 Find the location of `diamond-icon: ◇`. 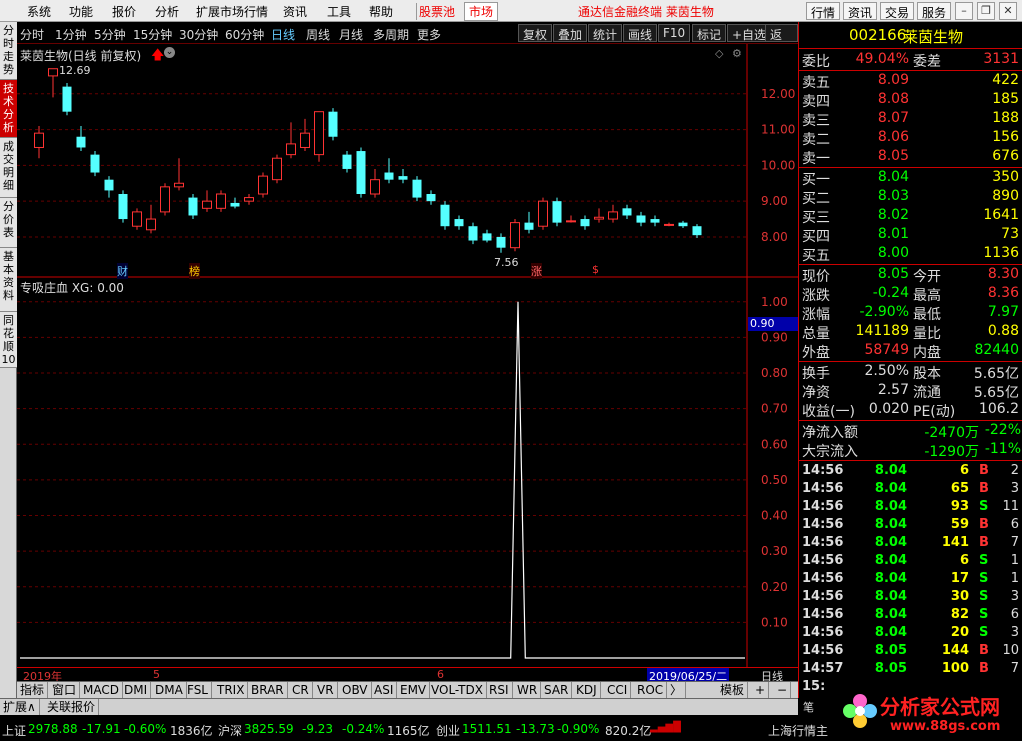

diamond-icon: ◇ is located at coordinates (719, 53).